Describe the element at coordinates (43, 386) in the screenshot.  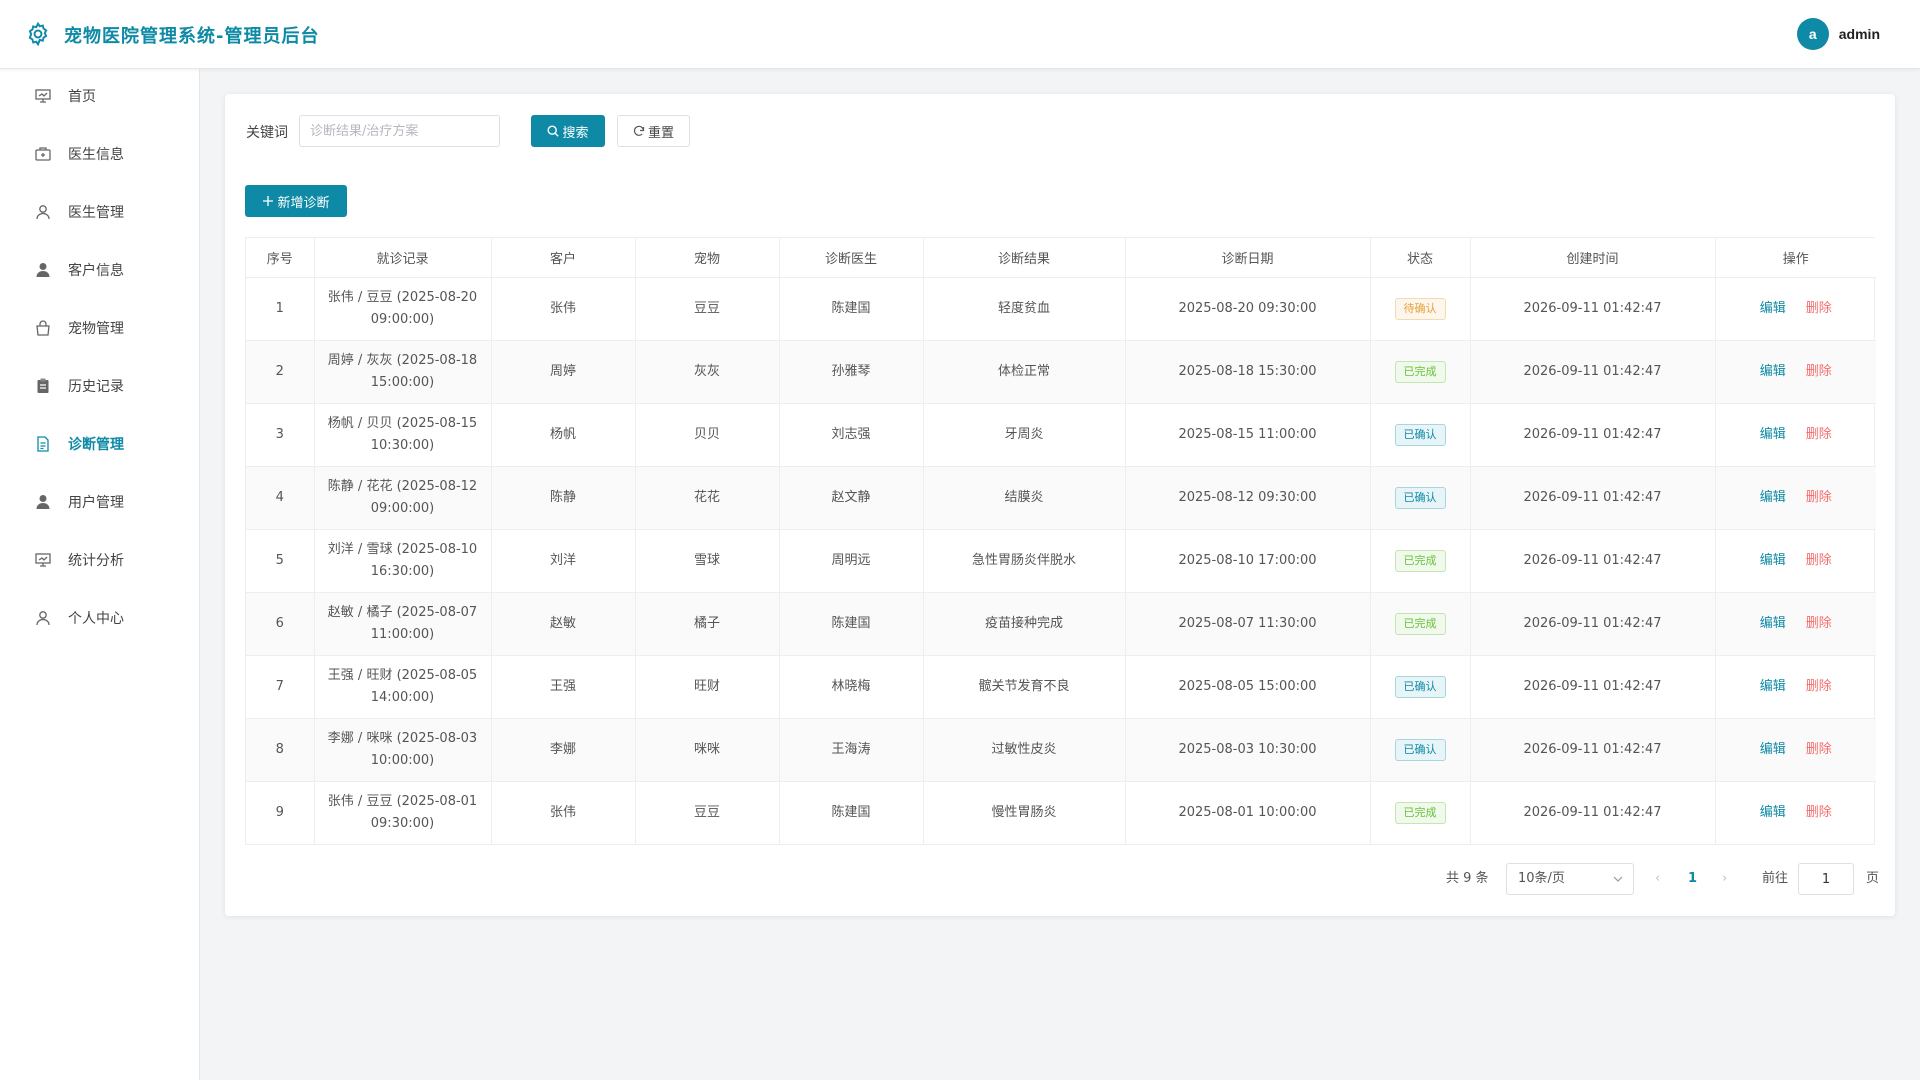
I see `clipboard-icon` at that location.